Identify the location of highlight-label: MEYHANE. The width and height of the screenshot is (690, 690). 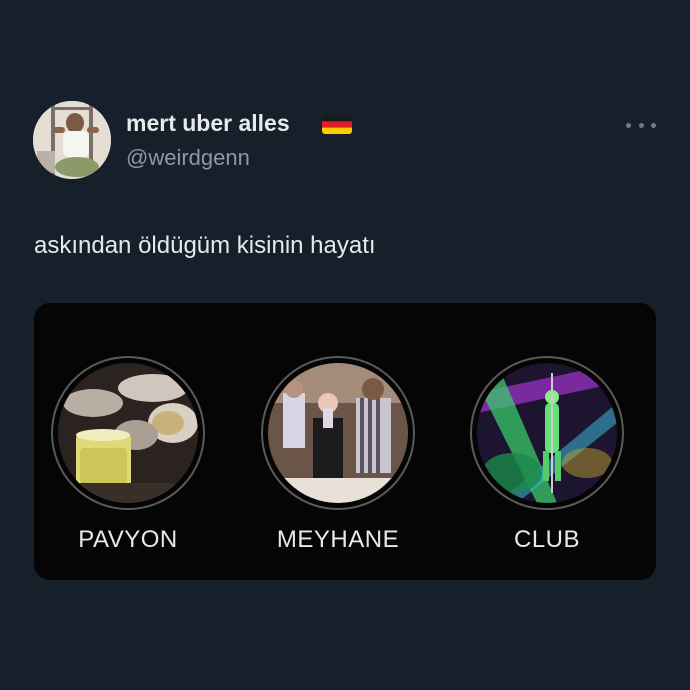
(338, 539).